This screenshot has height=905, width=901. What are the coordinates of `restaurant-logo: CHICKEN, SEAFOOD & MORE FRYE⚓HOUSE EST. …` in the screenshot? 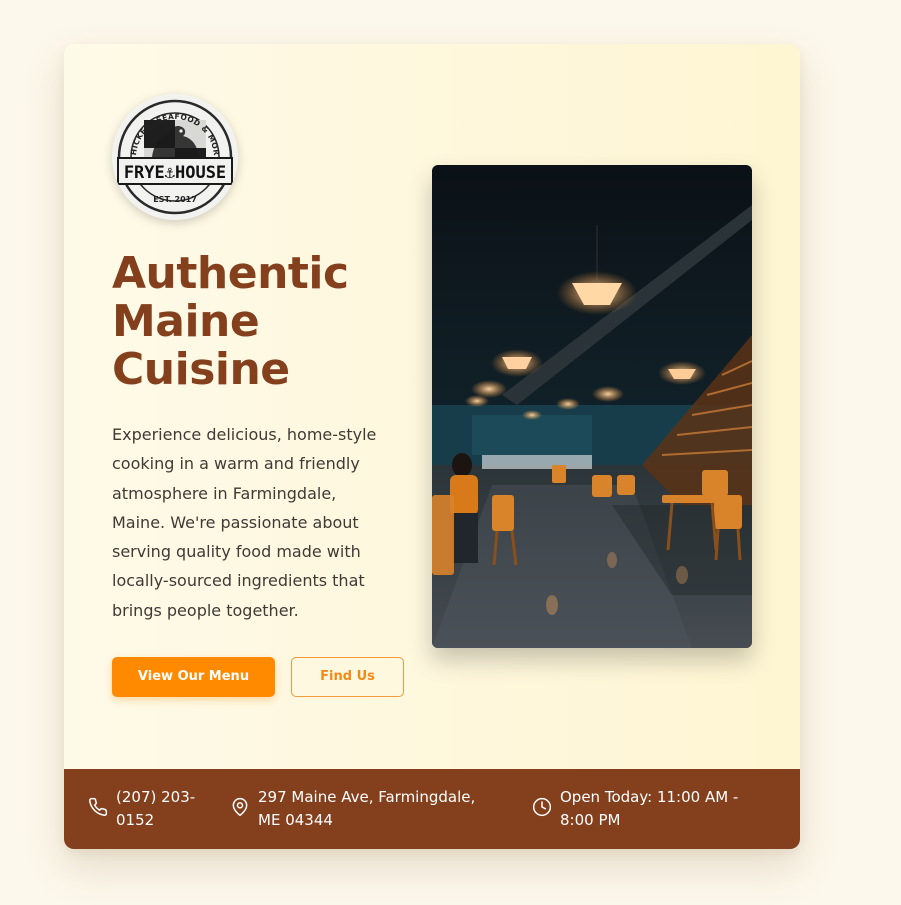 It's located at (175, 157).